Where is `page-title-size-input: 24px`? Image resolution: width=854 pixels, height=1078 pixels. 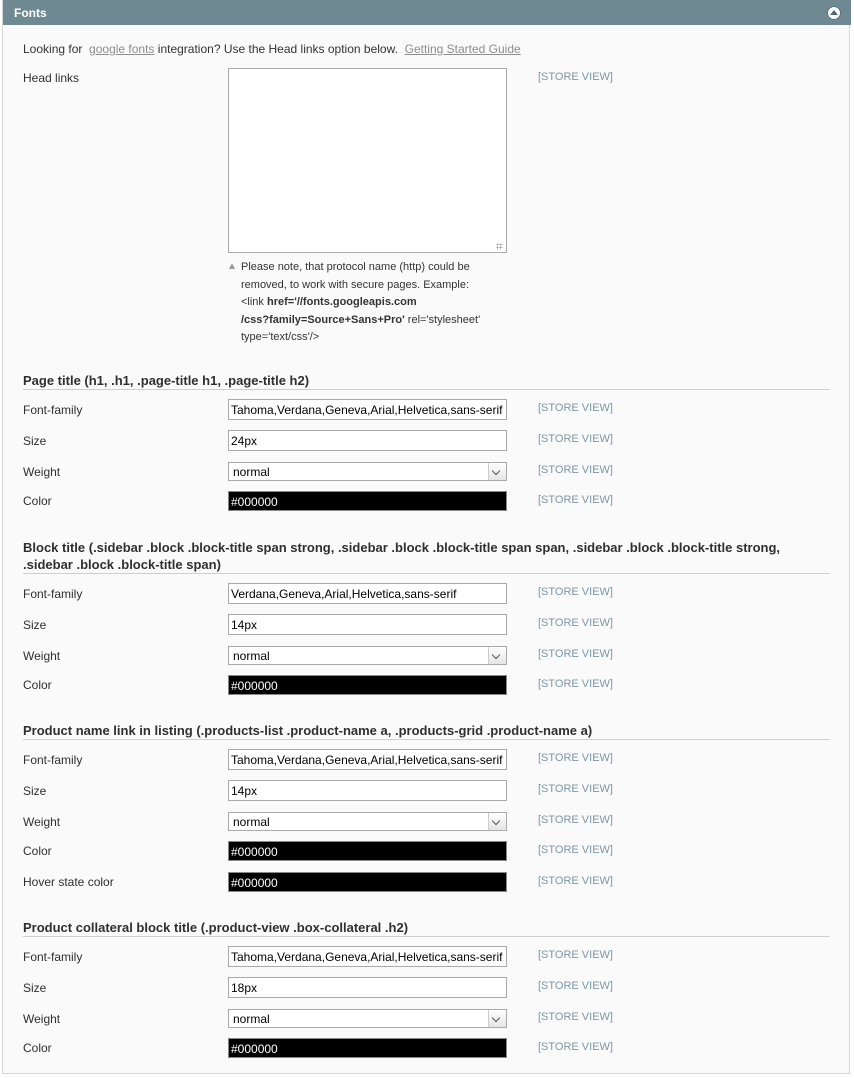
page-title-size-input: 24px is located at coordinates (367, 440).